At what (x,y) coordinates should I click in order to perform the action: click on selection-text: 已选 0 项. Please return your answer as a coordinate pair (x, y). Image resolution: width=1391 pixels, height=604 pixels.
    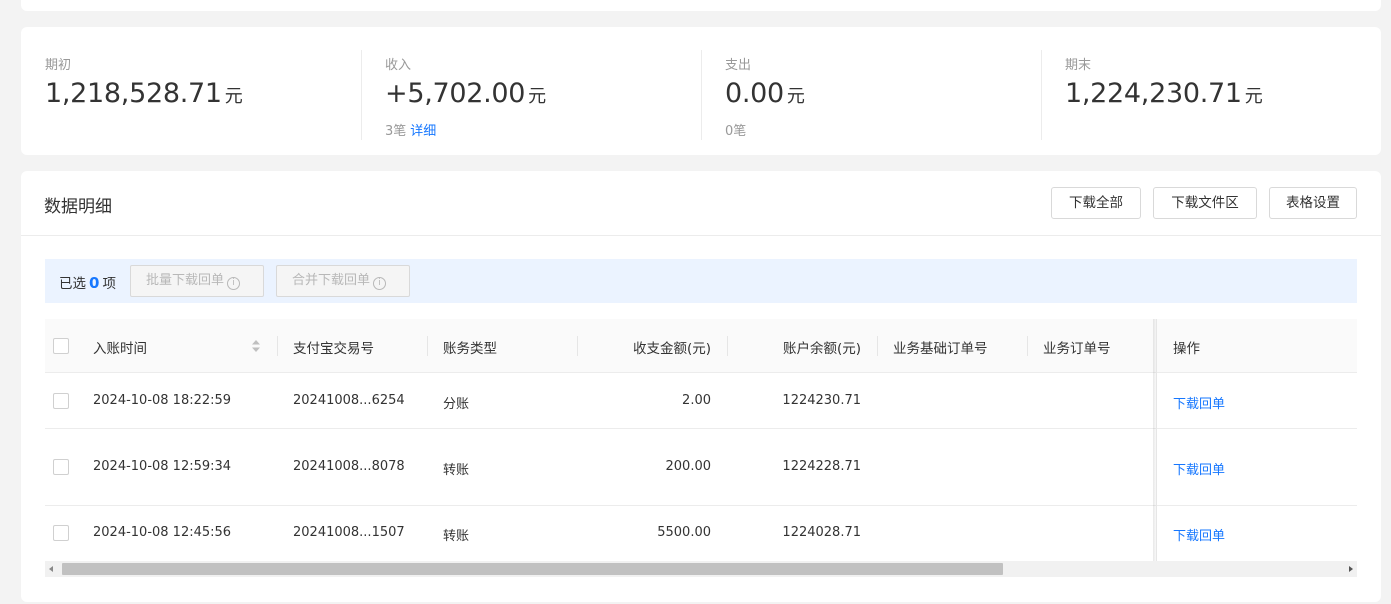
    Looking at the image, I should click on (87, 282).